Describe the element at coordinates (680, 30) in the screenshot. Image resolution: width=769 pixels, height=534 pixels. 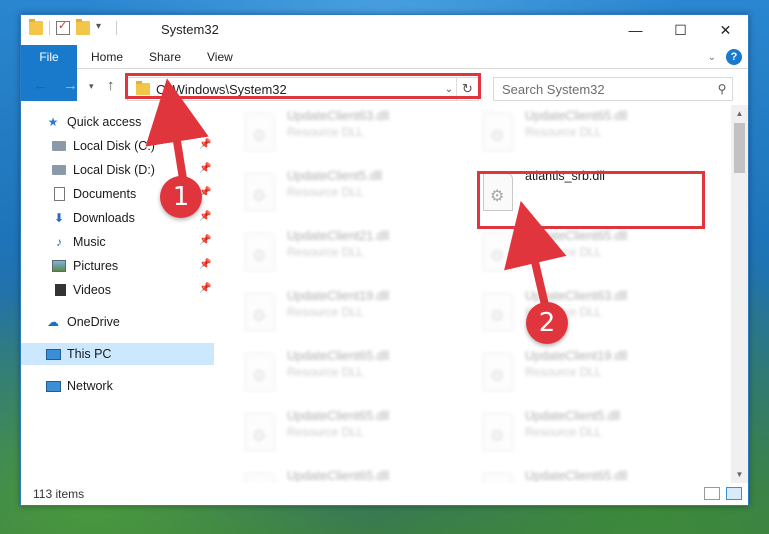
I see `maximize-button: ☐` at that location.